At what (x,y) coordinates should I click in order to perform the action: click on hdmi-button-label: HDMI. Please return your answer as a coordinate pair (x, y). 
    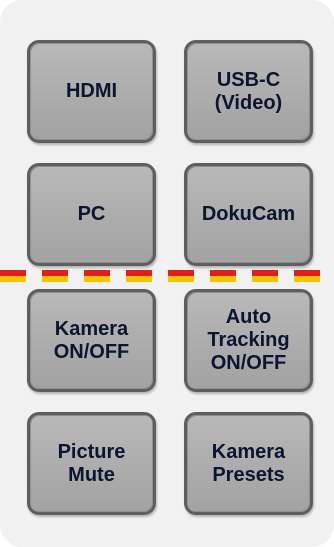
    Looking at the image, I should click on (91, 91).